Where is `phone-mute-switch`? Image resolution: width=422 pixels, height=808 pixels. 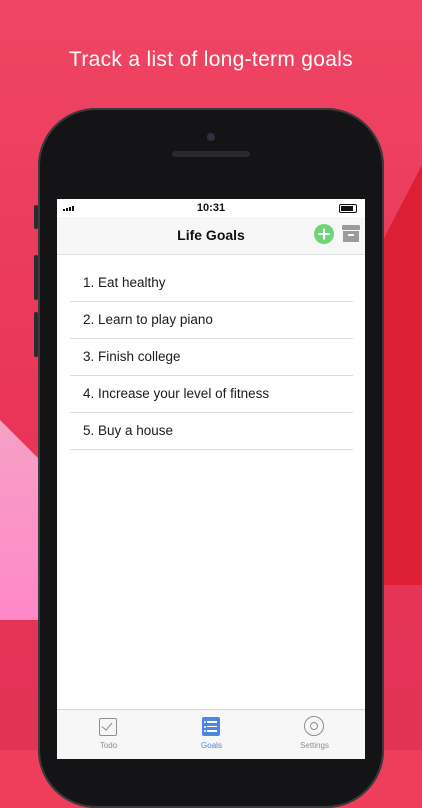
phone-mute-switch is located at coordinates (36, 217).